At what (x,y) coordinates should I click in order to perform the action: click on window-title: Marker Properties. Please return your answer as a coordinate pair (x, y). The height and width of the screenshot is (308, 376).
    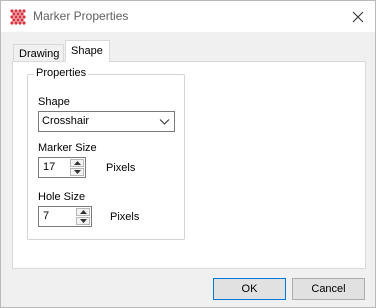
    Looking at the image, I should click on (81, 16).